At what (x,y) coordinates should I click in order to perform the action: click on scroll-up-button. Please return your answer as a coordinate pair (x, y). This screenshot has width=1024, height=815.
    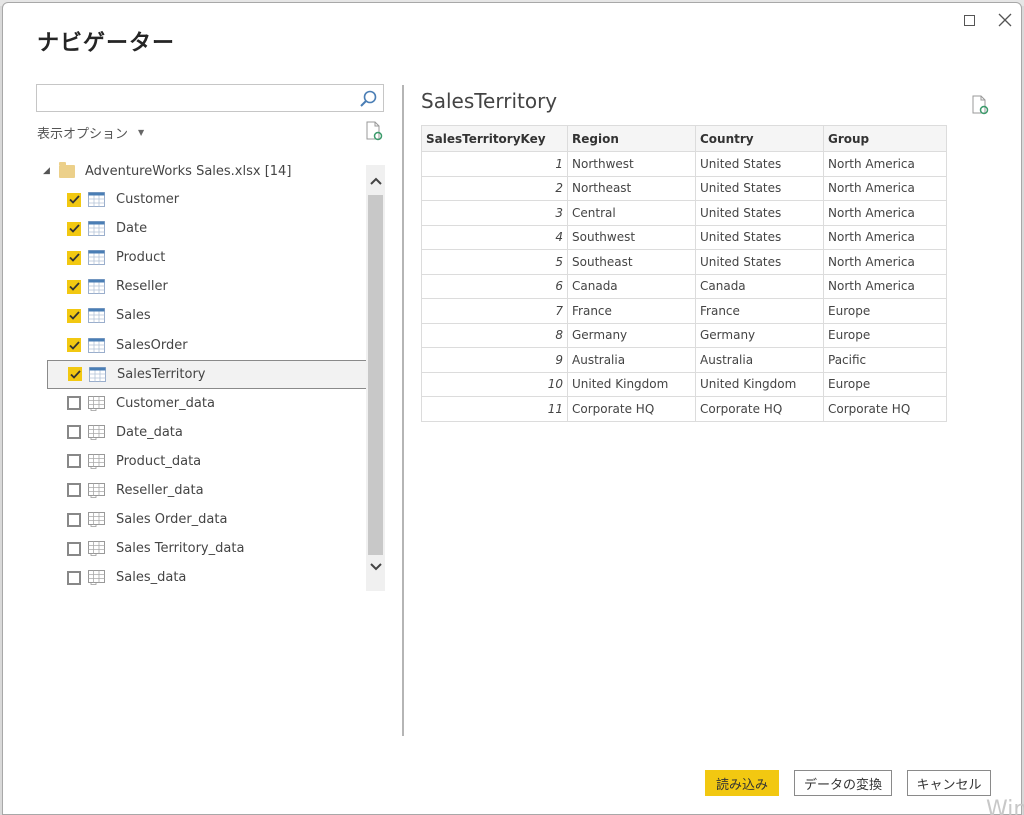
    Looking at the image, I should click on (375, 181).